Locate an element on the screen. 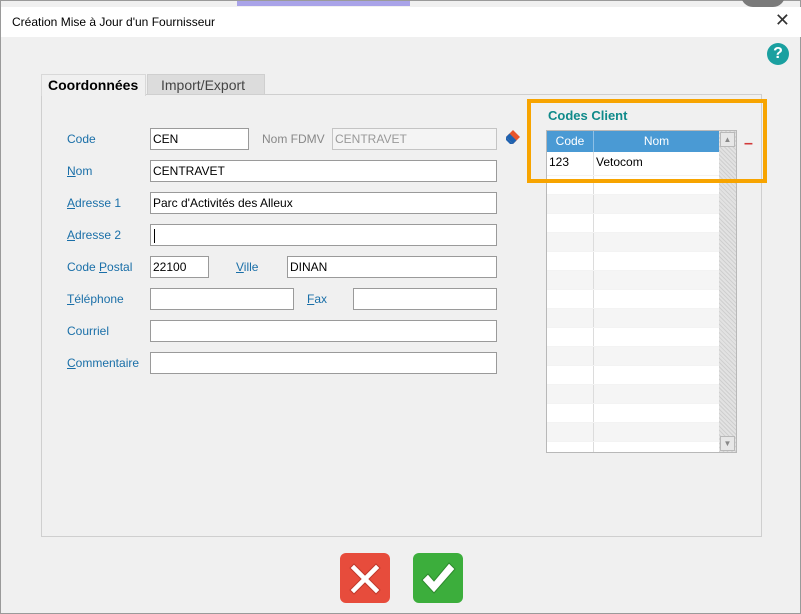  code-postal-field: 22100 is located at coordinates (179, 267).